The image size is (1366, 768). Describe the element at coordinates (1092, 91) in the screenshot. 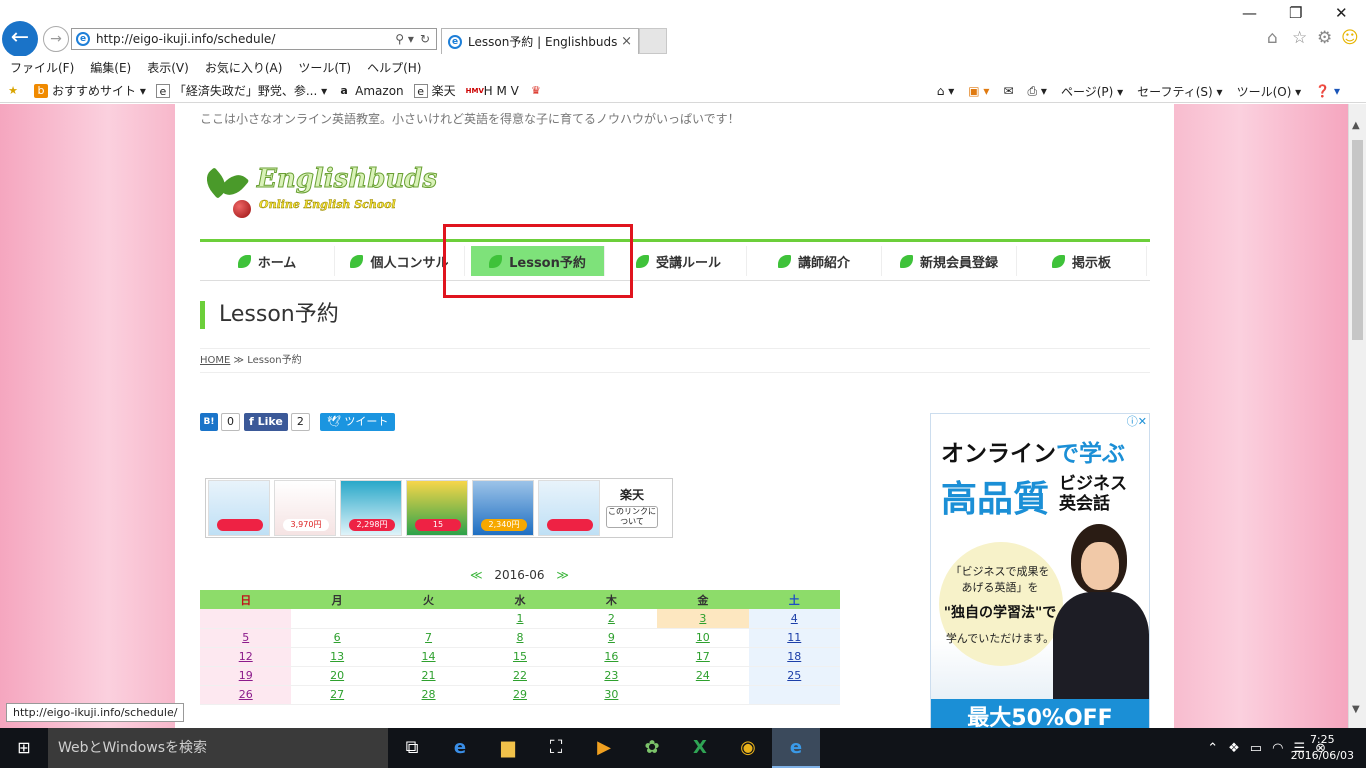

I see `cmd-page: ページ(P) ▾` at that location.